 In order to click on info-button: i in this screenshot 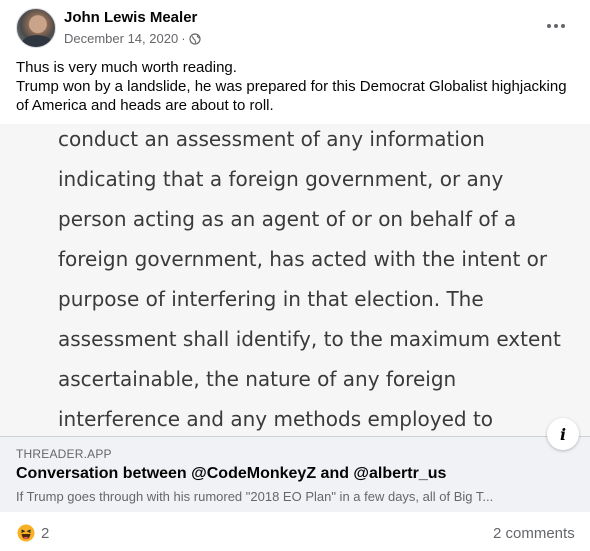, I will do `click(563, 434)`.